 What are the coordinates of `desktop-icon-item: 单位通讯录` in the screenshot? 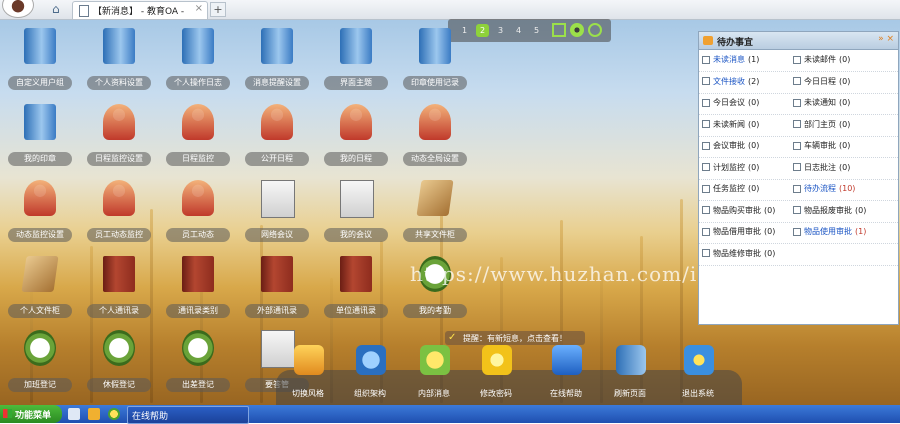 It's located at (356, 291).